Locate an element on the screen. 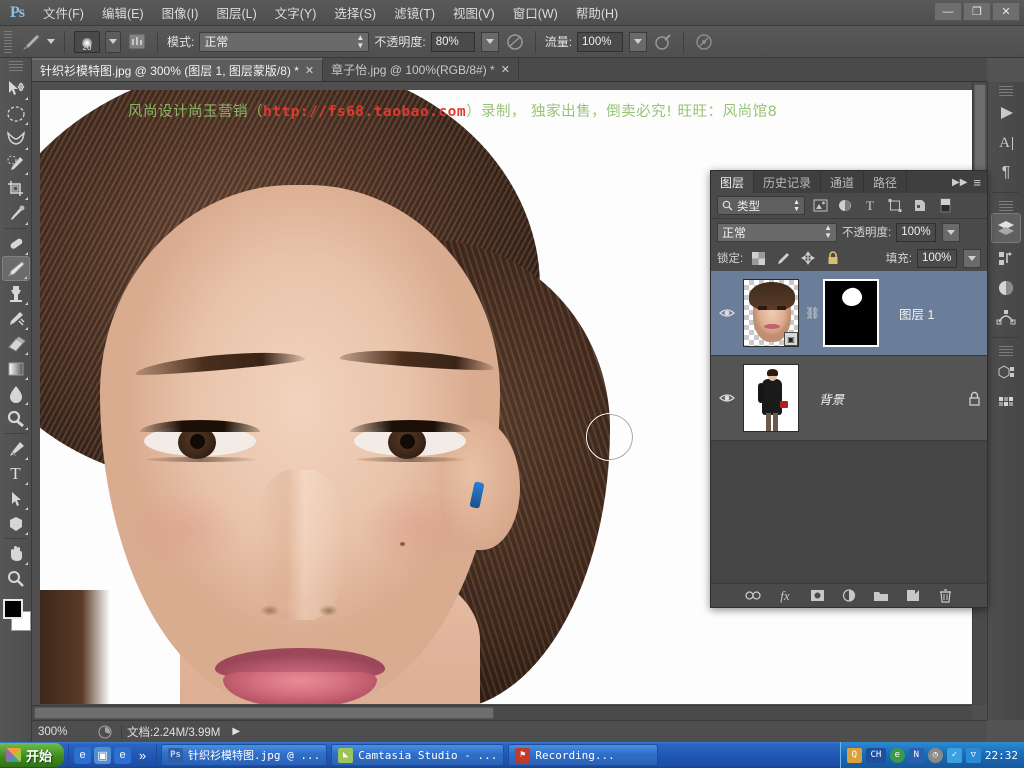 The height and width of the screenshot is (768, 1024). mask-link-icon: ⛓ is located at coordinates (812, 313).